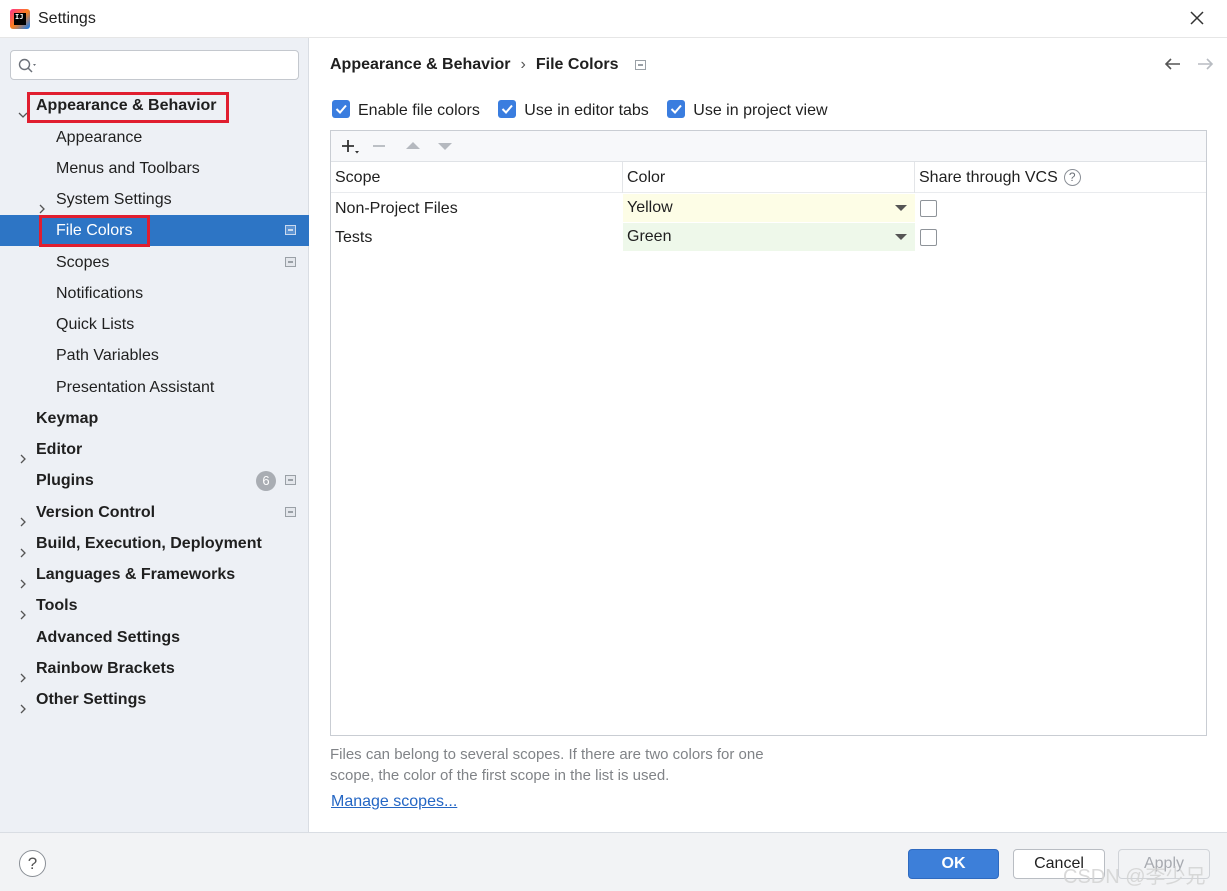 This screenshot has height=891, width=1227. I want to click on tree-item-languages-frameworks: Languages & Frameworks, so click(154, 574).